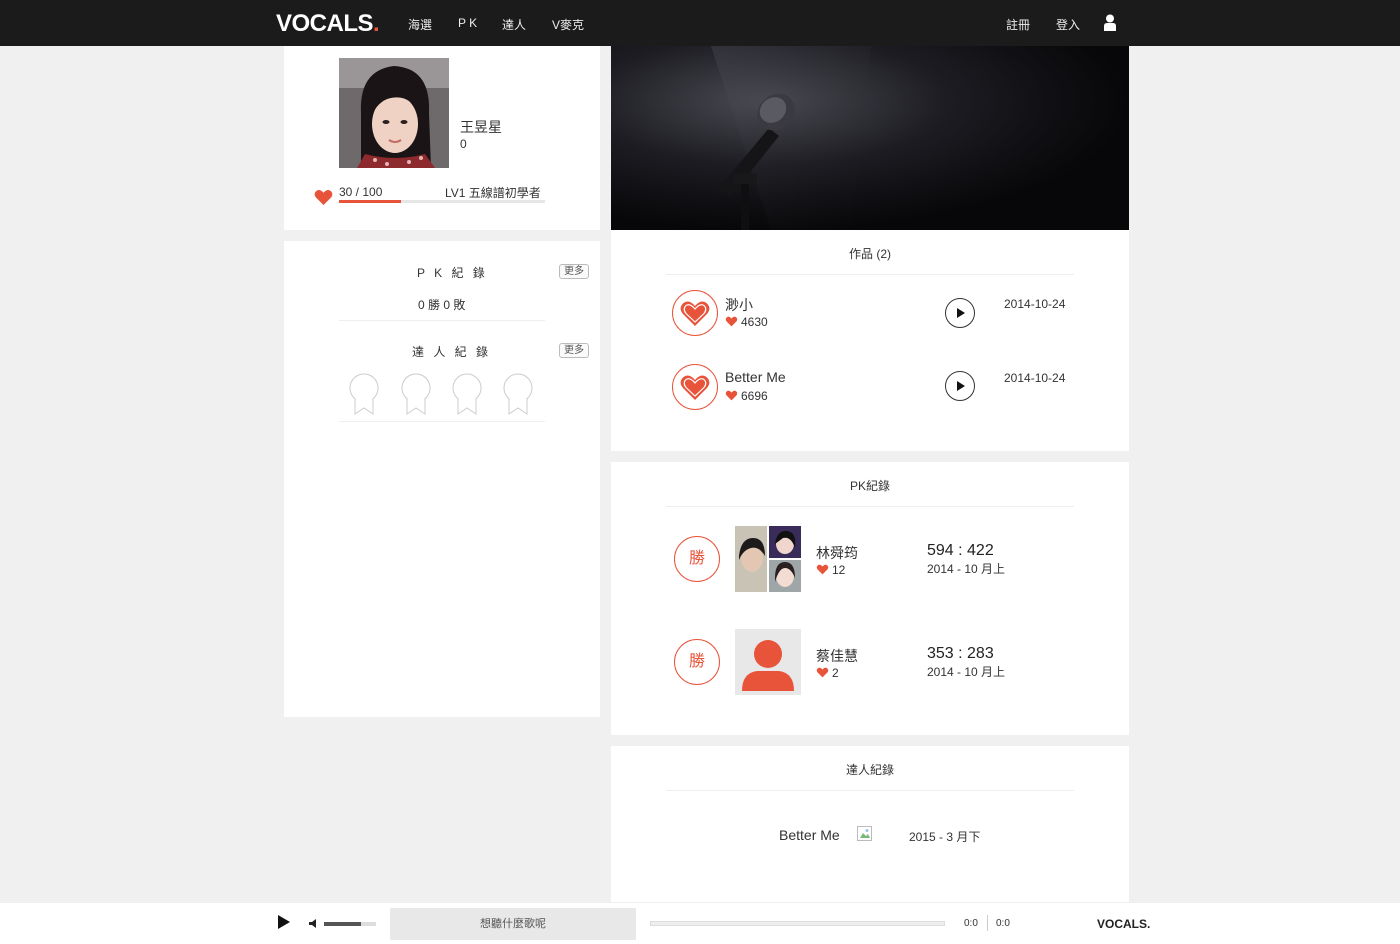 This screenshot has width=1400, height=944. What do you see at coordinates (870, 340) in the screenshot?
I see `works-card` at bounding box center [870, 340].